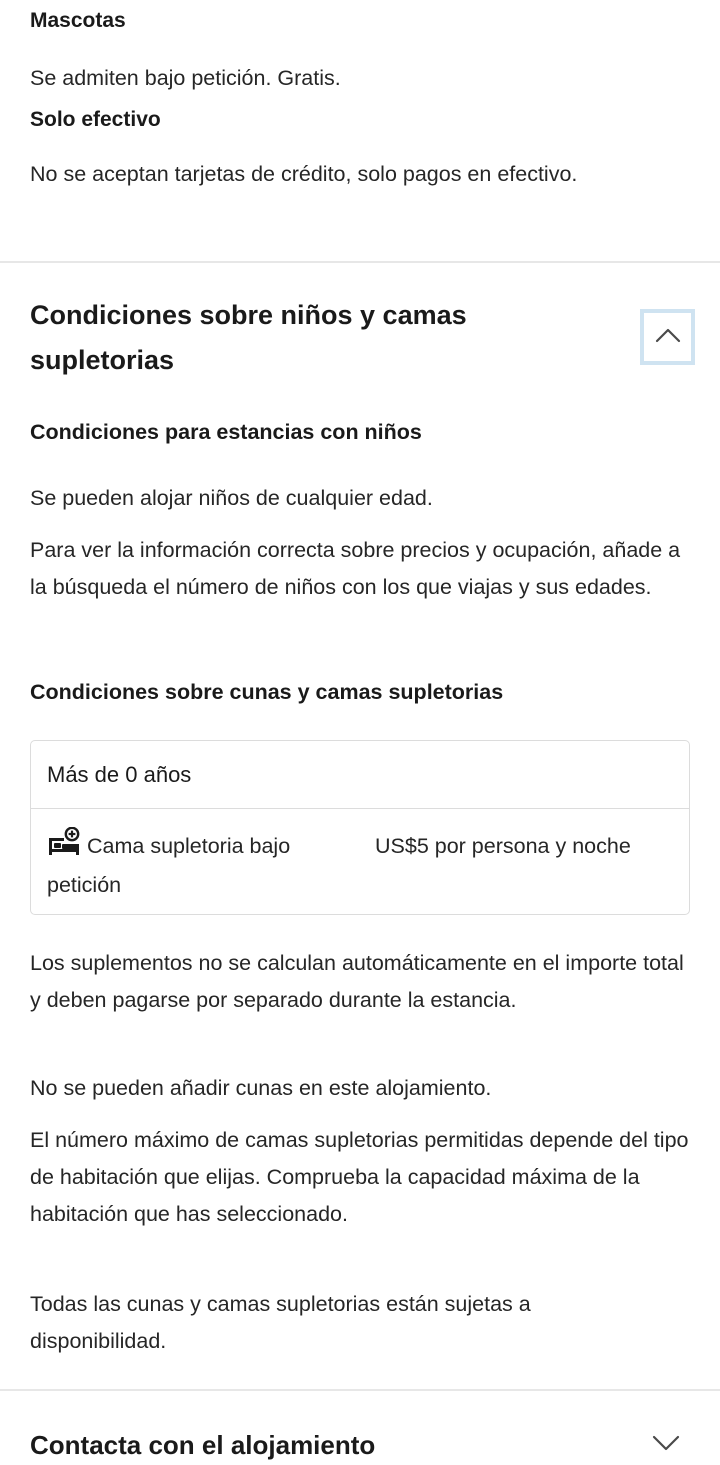 The image size is (720, 1465). What do you see at coordinates (360, 775) in the screenshot?
I see `age-header: Más de 0 años` at bounding box center [360, 775].